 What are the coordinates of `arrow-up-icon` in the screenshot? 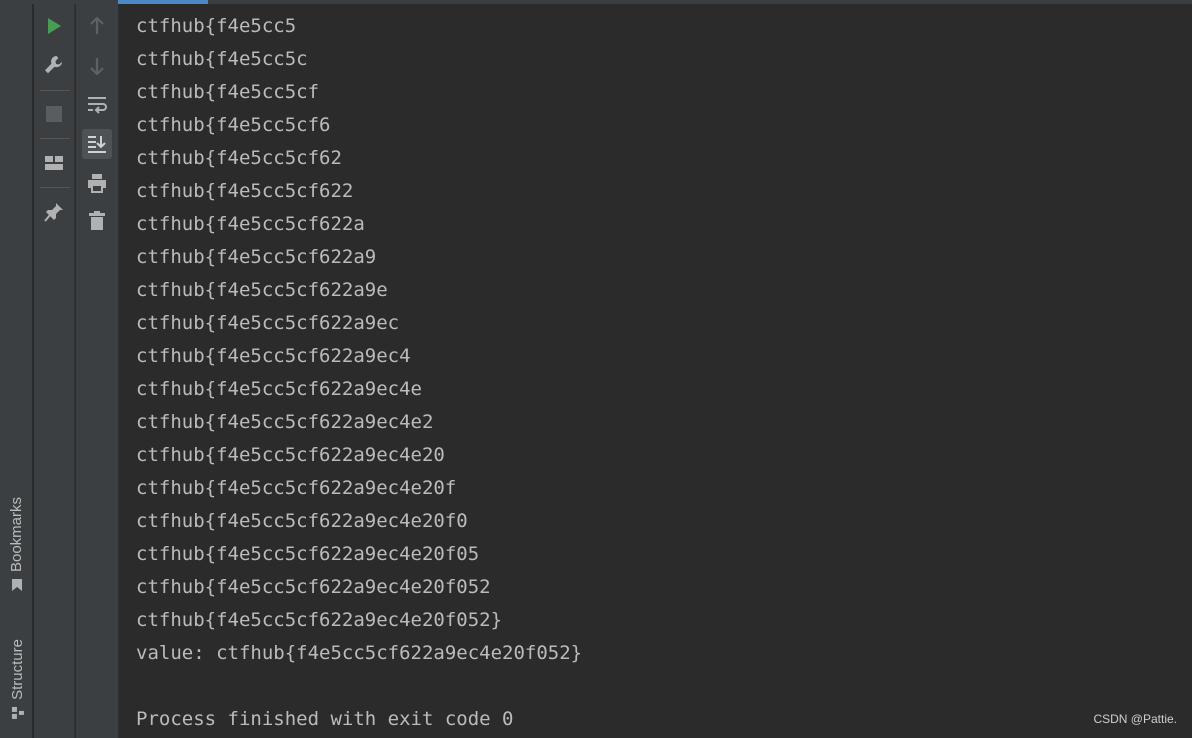 It's located at (97, 25).